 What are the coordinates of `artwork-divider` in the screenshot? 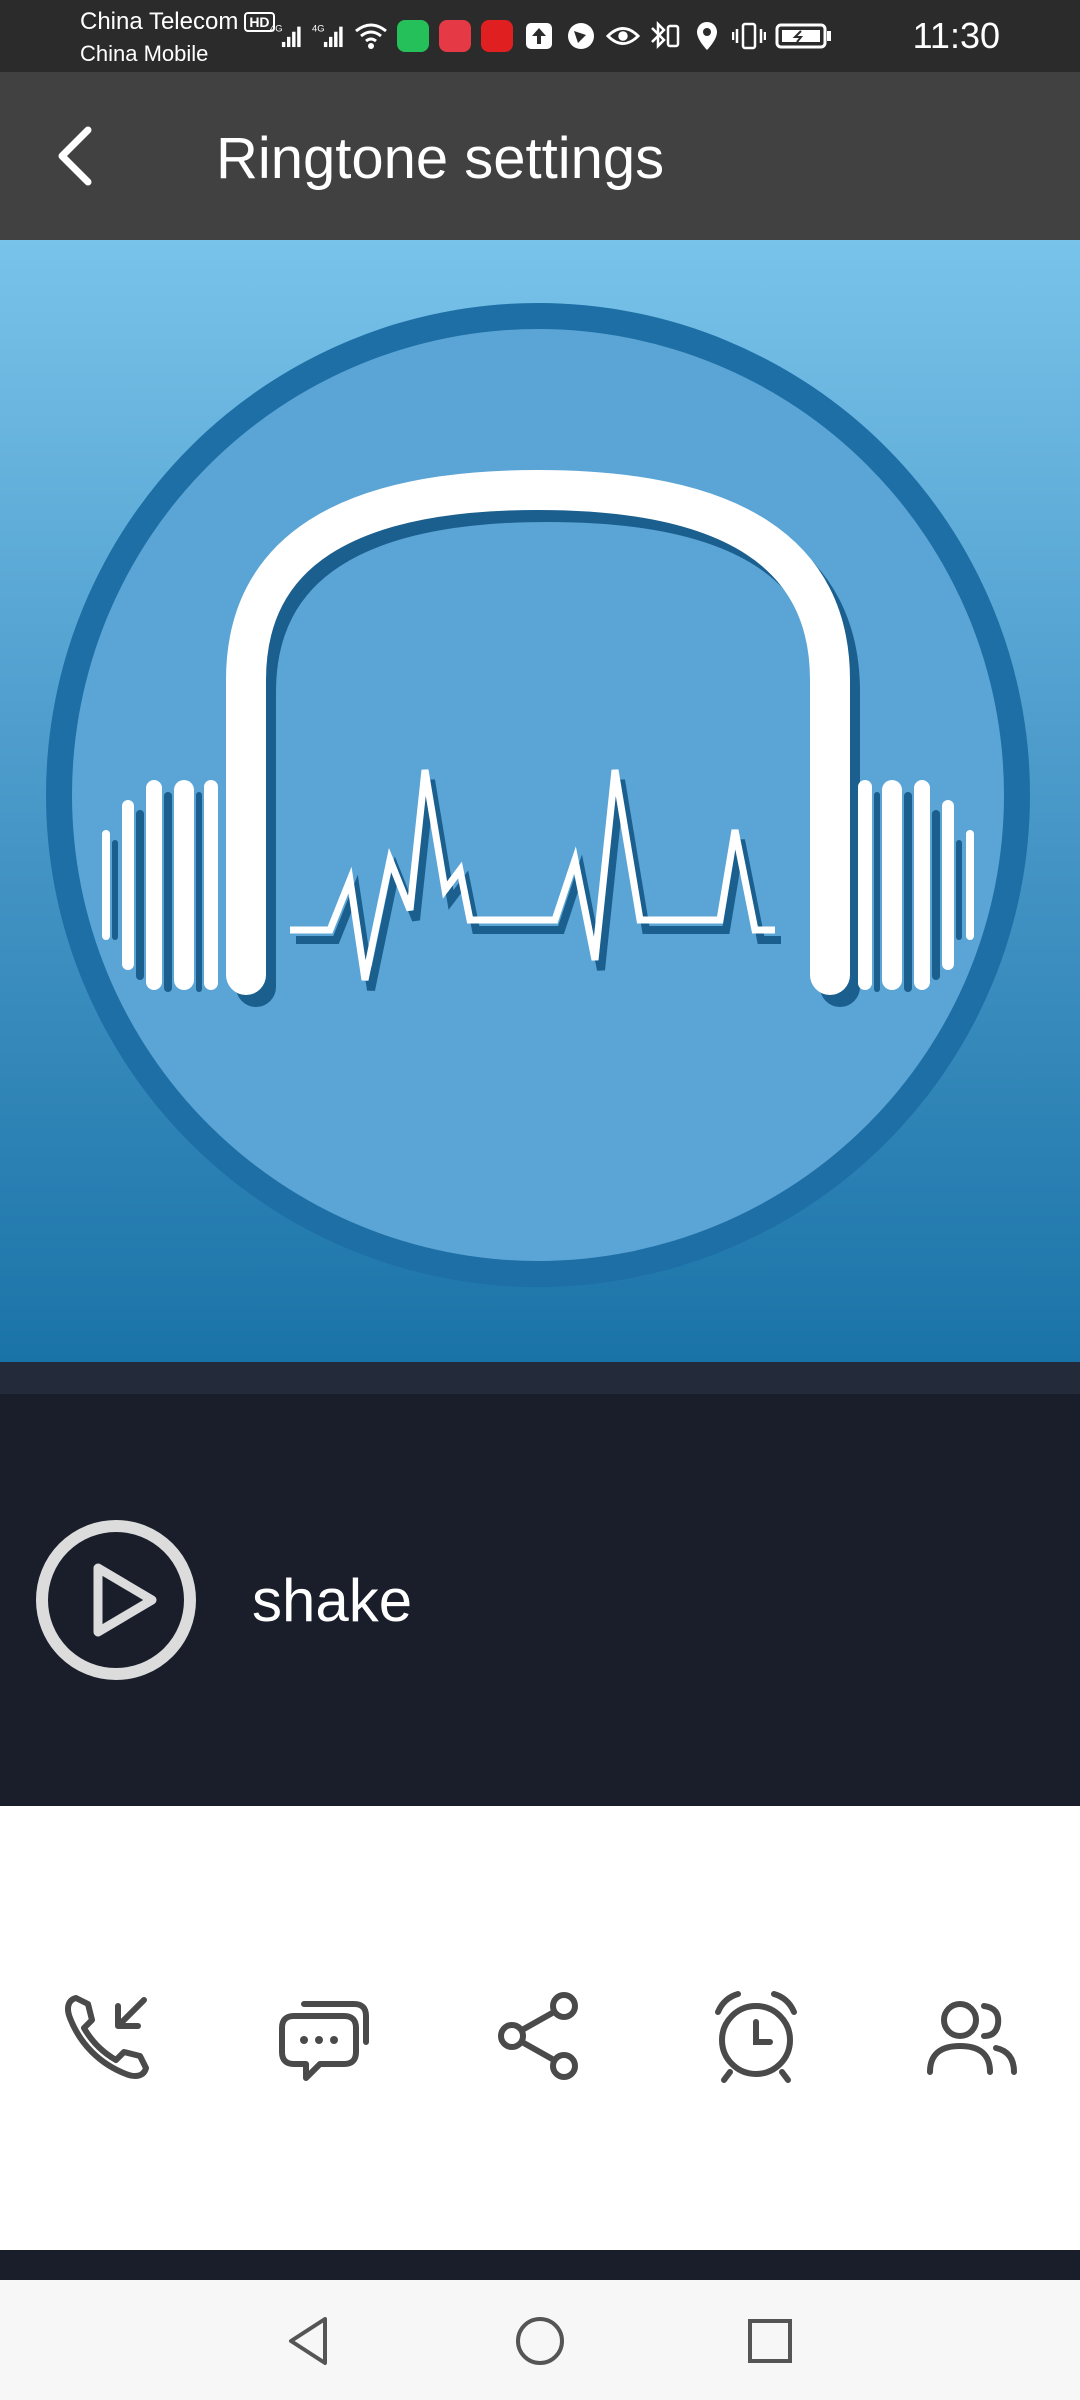 It's located at (540, 1378).